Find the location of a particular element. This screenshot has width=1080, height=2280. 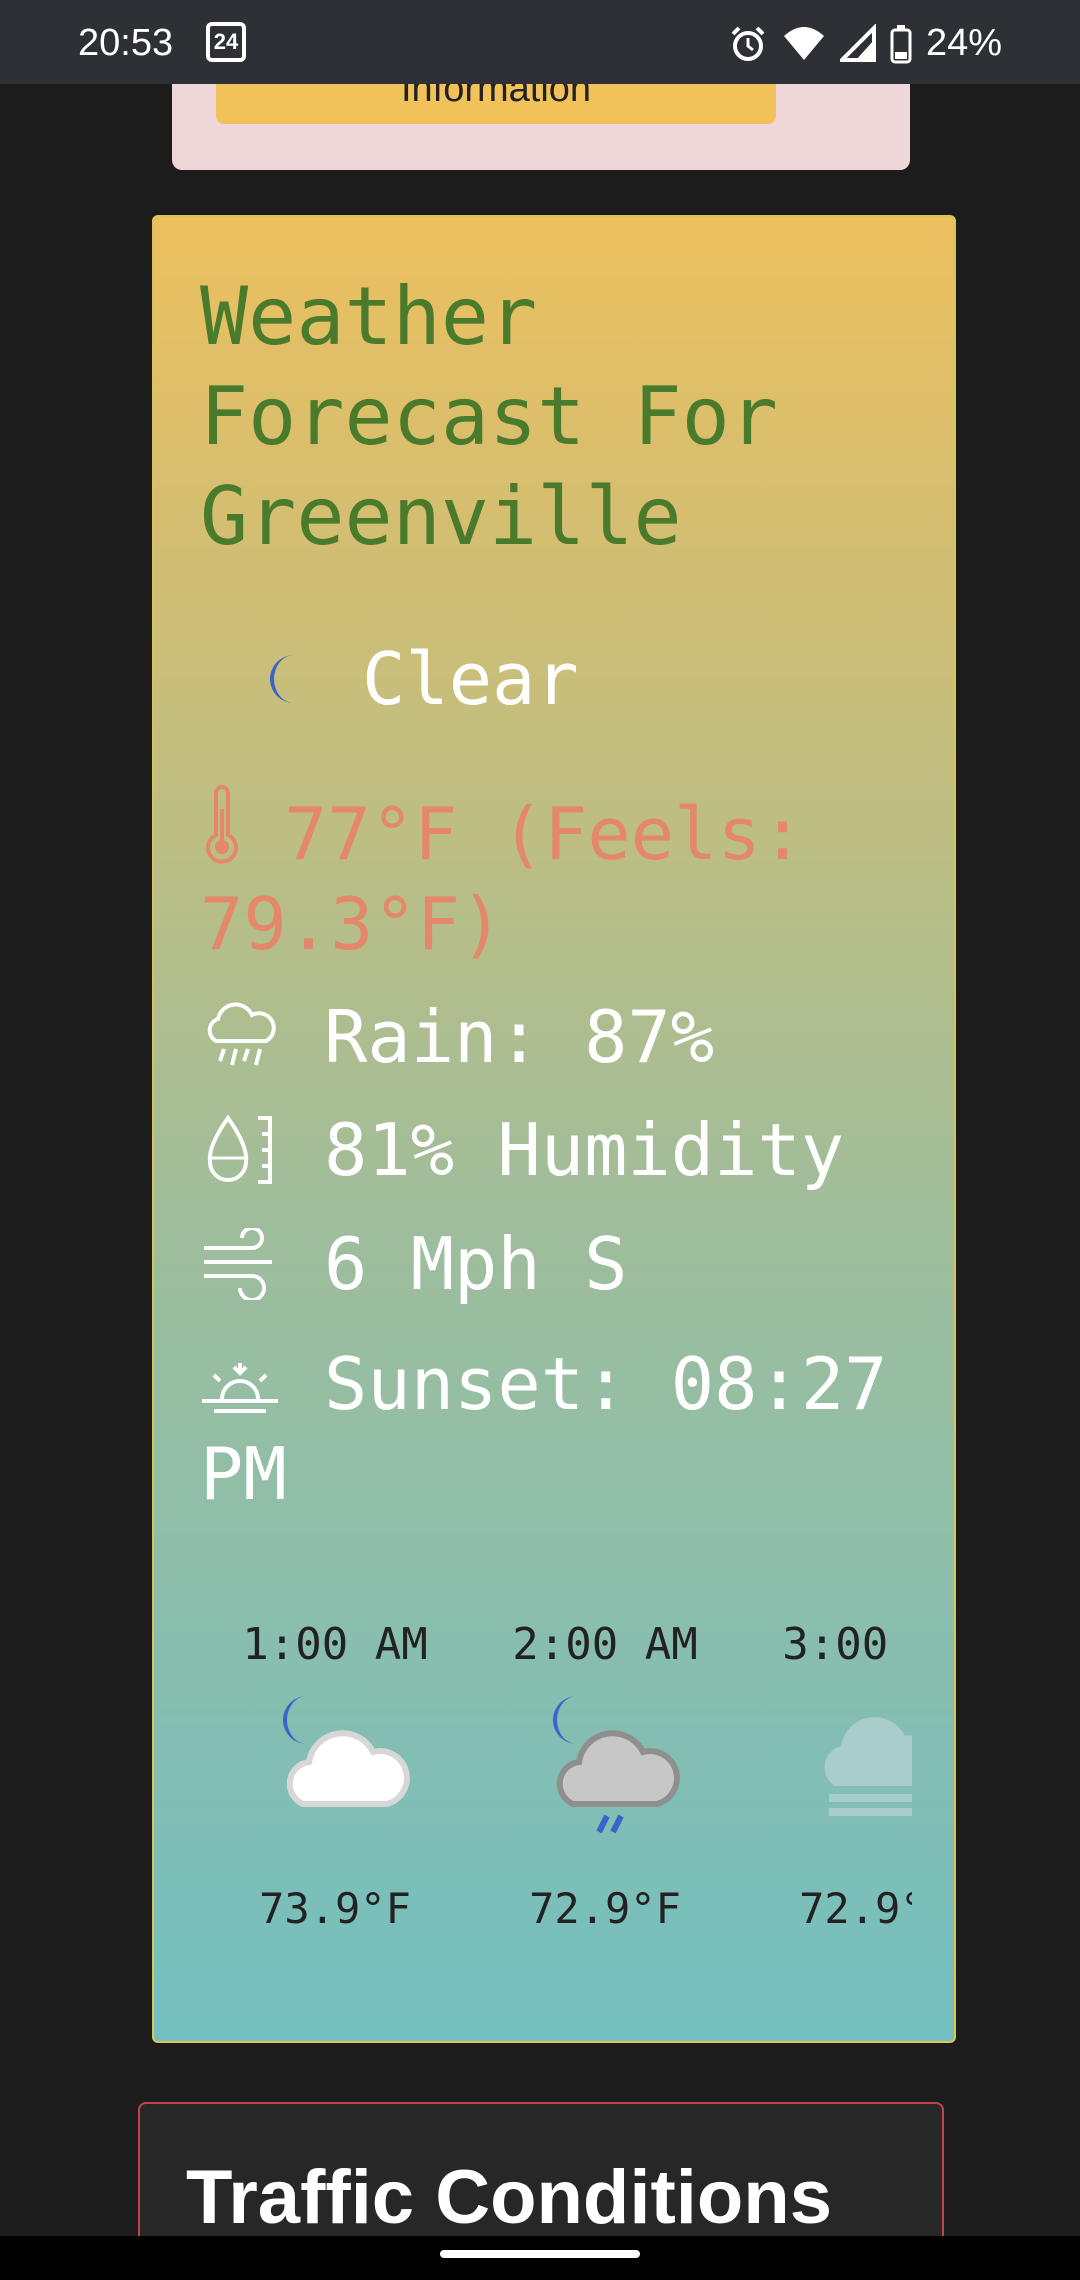

moon-icon is located at coordinates (282, 679).